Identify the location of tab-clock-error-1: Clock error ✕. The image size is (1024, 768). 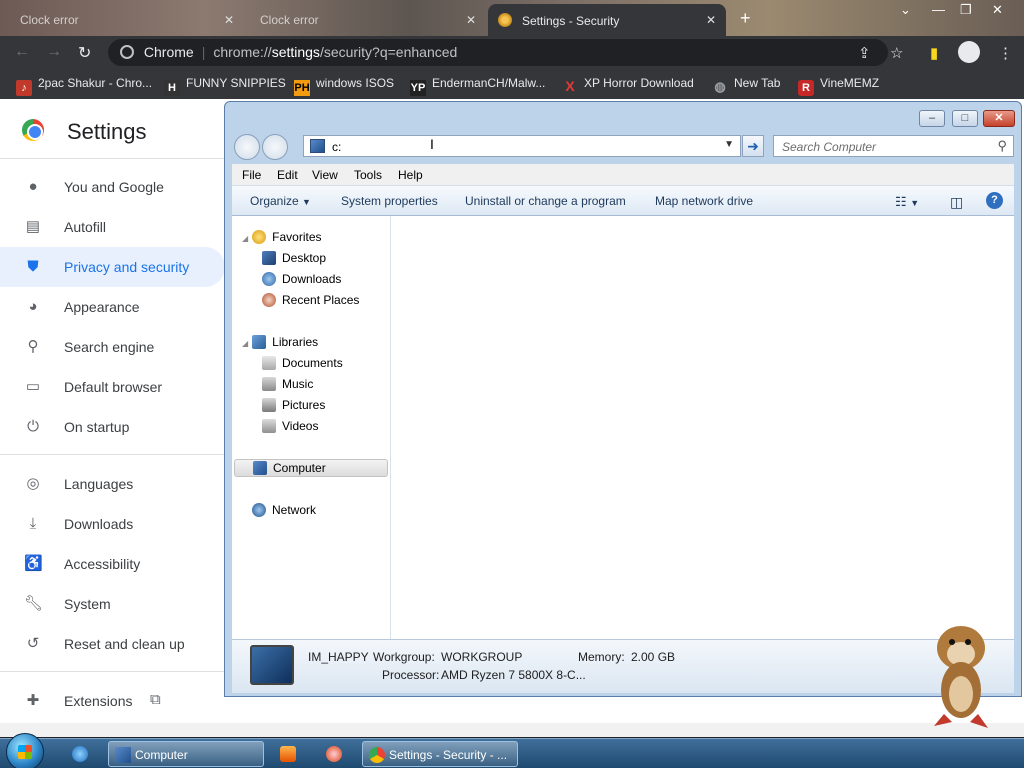
(122, 20).